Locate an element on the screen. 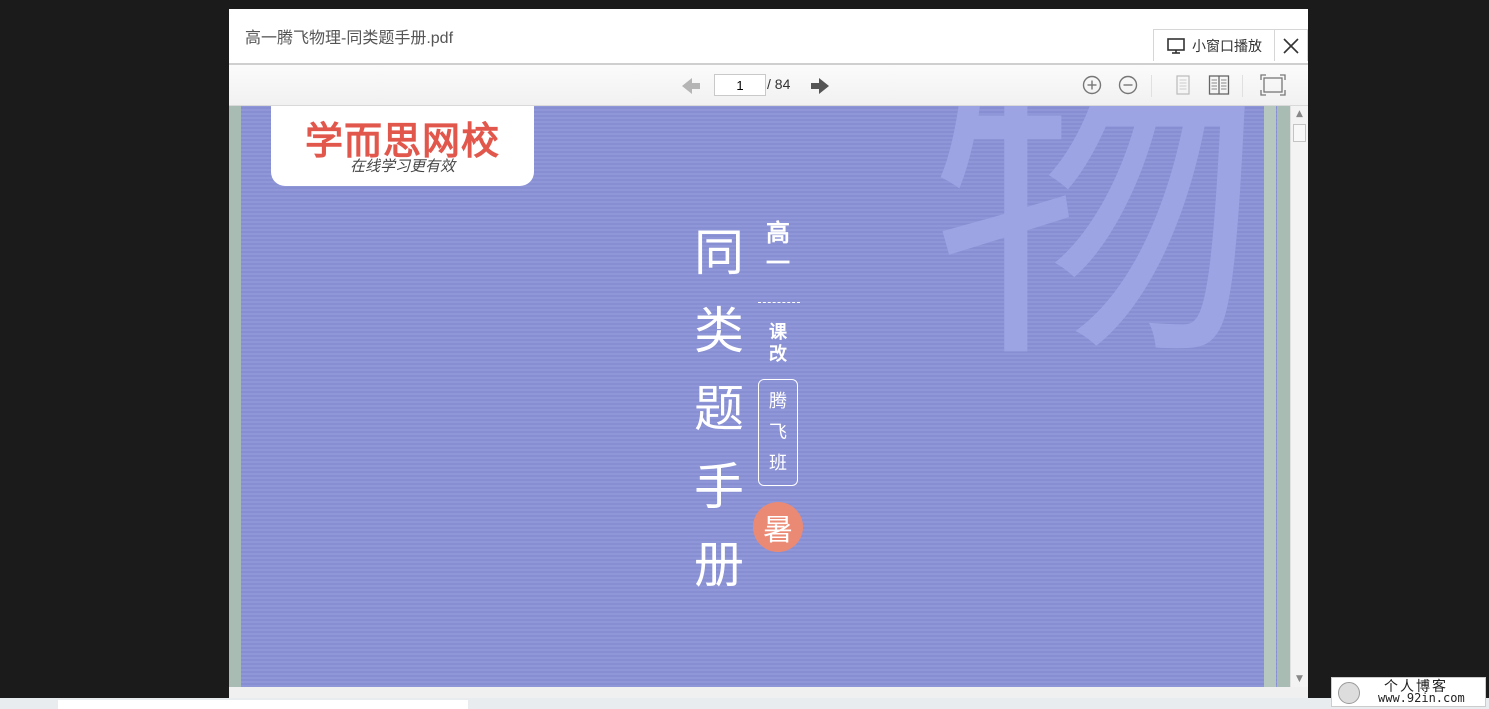 This screenshot has height=709, width=1489. logo-card: 学而思网校 在线学习更有效 is located at coordinates (402, 146).